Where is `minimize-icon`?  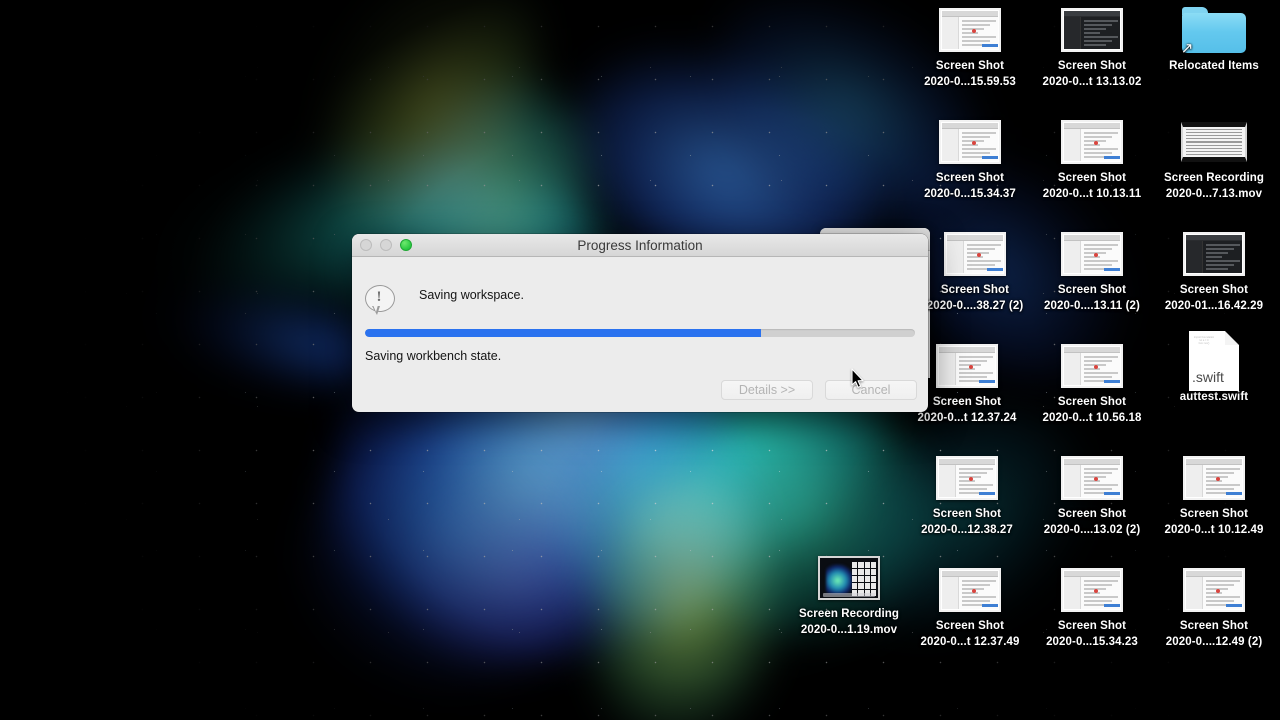
minimize-icon is located at coordinates (386, 245).